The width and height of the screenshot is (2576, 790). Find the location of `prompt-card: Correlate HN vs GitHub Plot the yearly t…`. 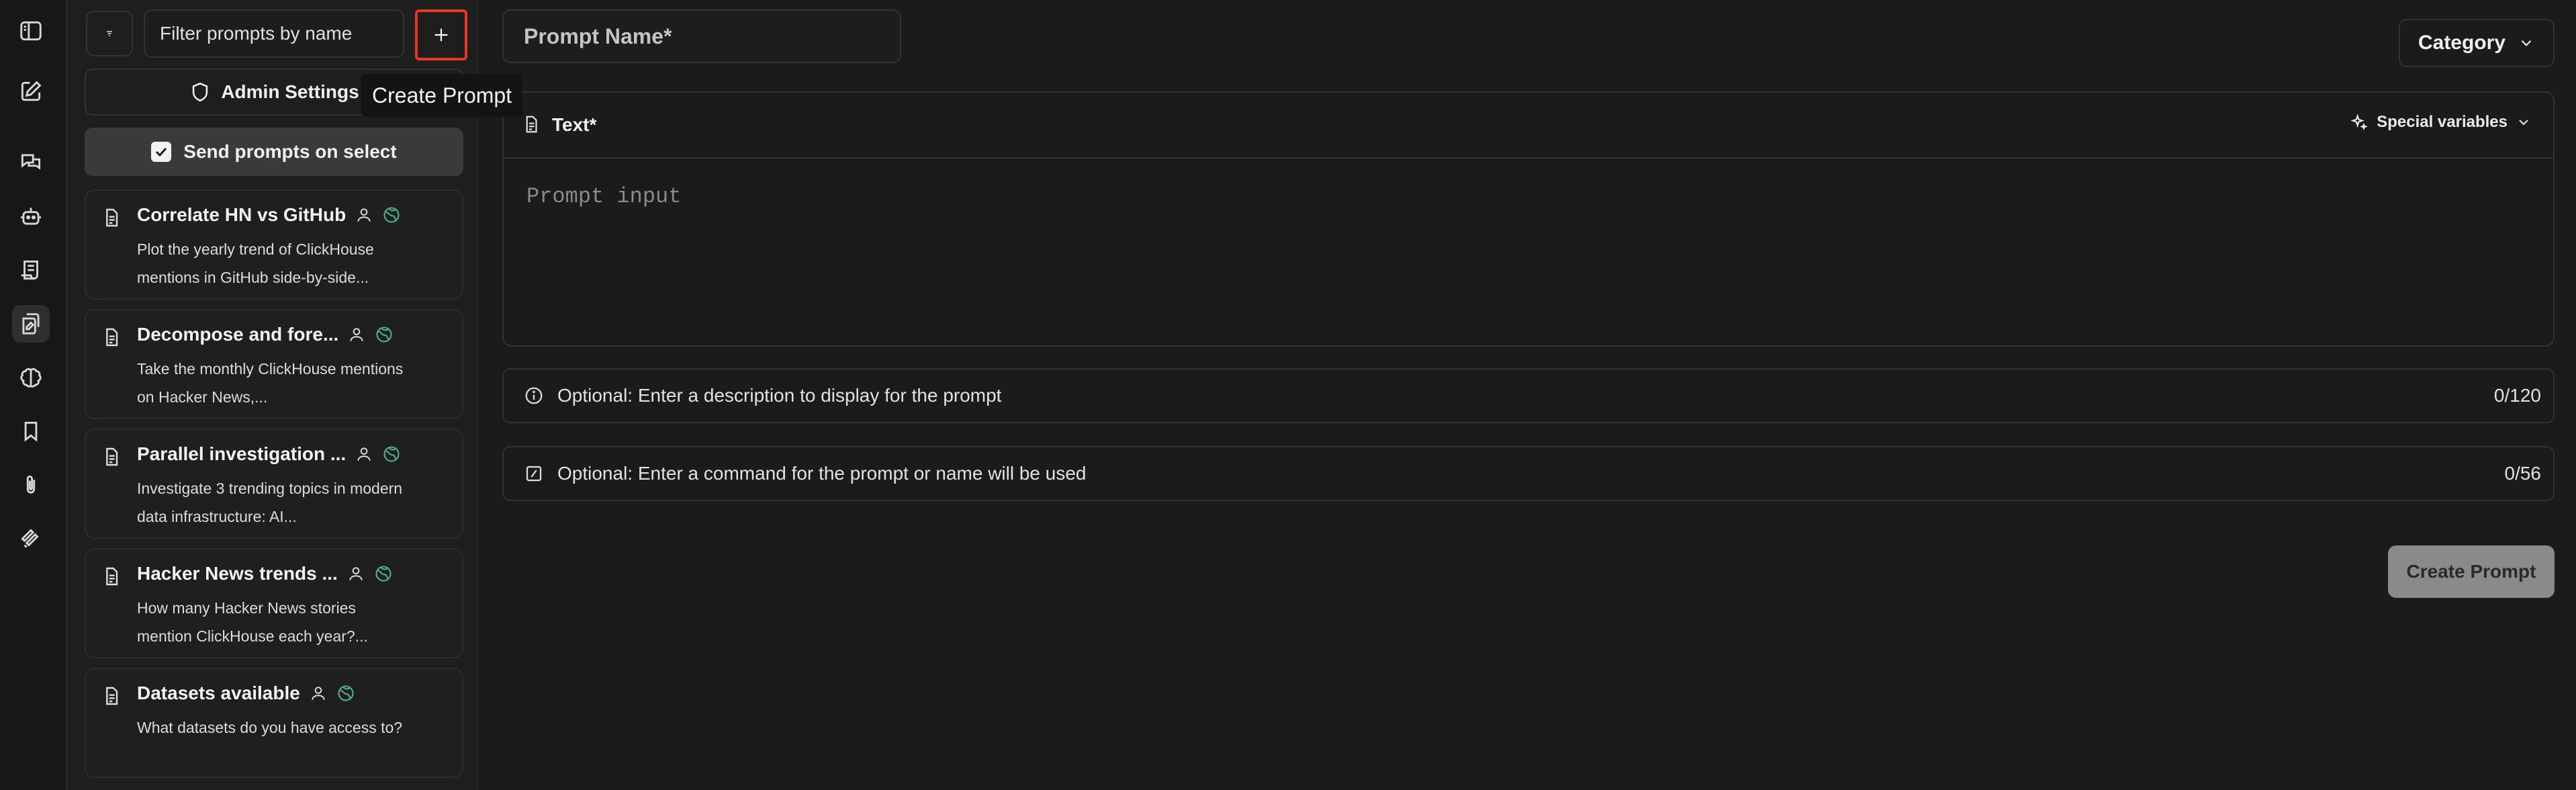

prompt-card: Correlate HN vs GitHub Plot the yearly t… is located at coordinates (274, 244).